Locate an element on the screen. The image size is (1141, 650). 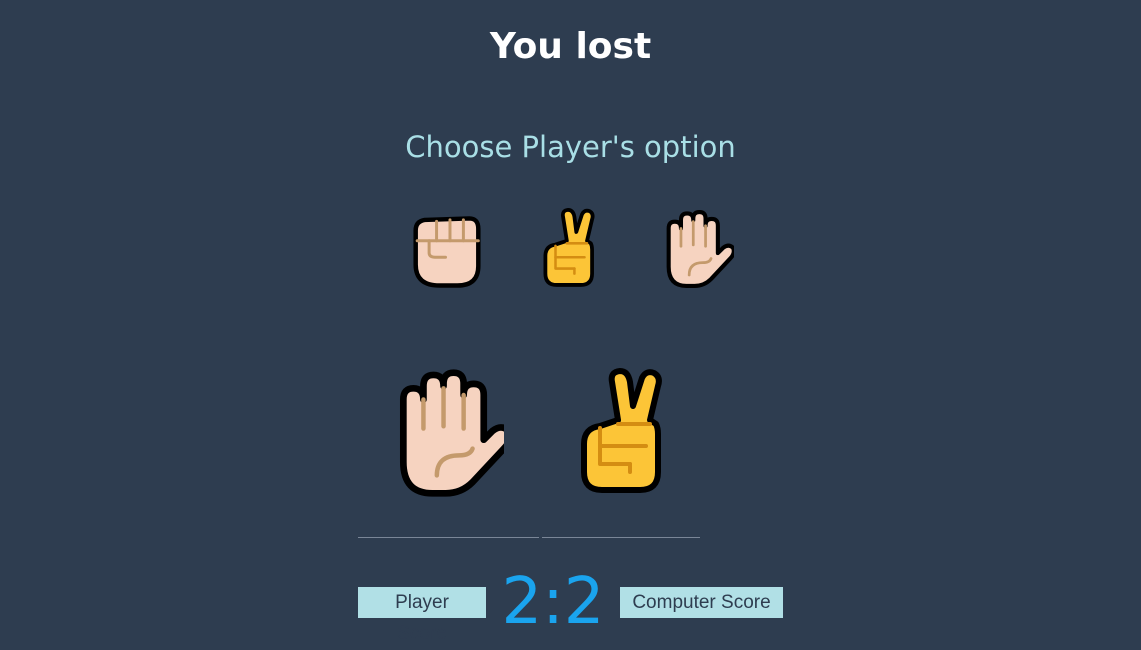
rock-option-button is located at coordinates (447, 249).